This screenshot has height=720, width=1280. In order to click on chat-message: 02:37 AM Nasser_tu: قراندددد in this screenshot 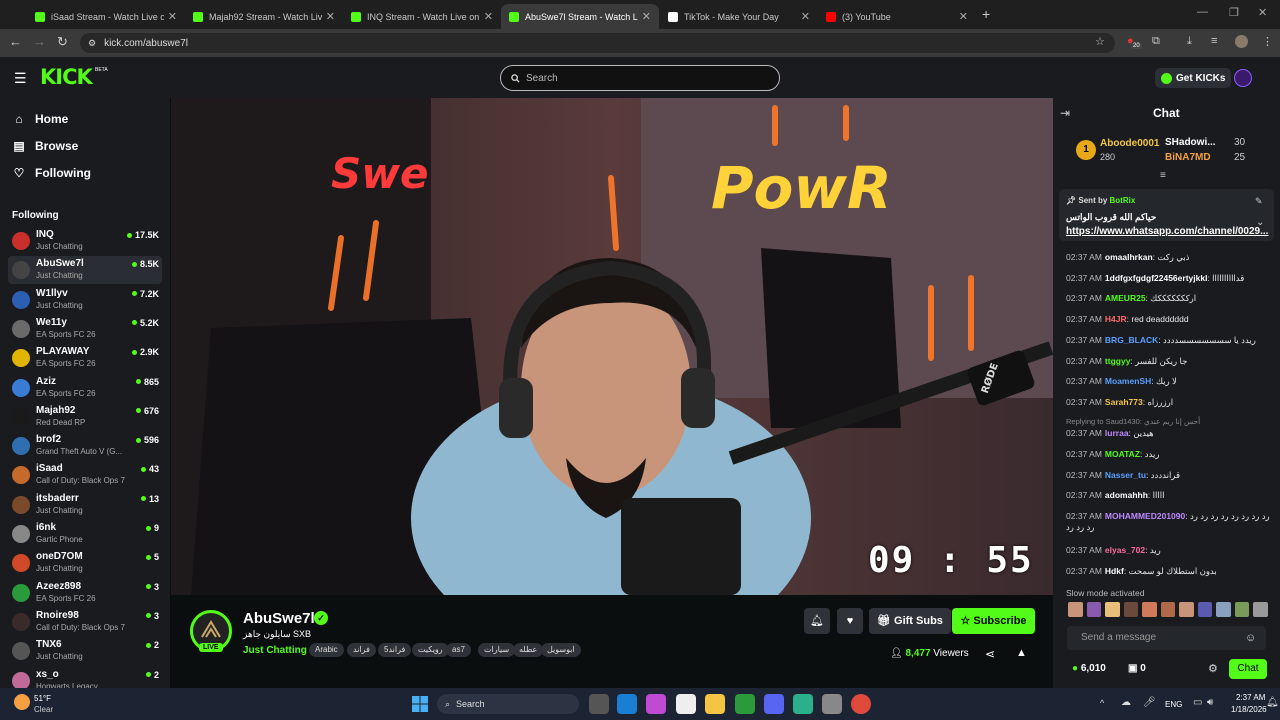, I will do `click(1171, 475)`.